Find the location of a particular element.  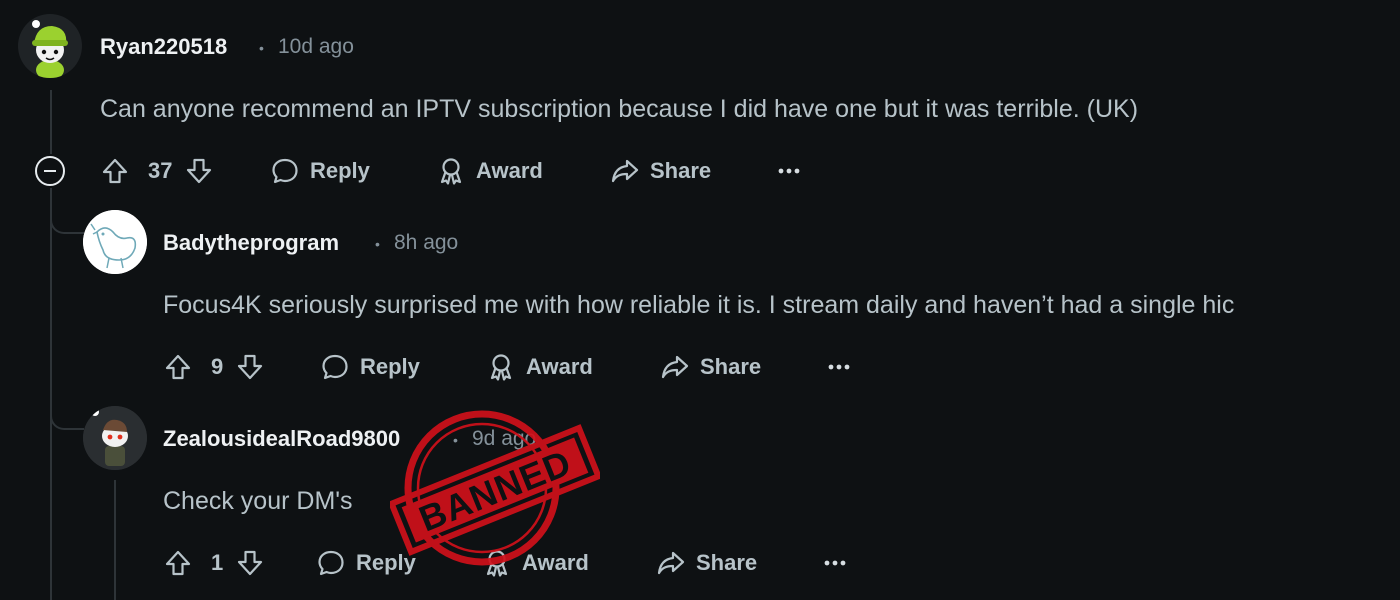

vote-group: 37 is located at coordinates (157, 171).